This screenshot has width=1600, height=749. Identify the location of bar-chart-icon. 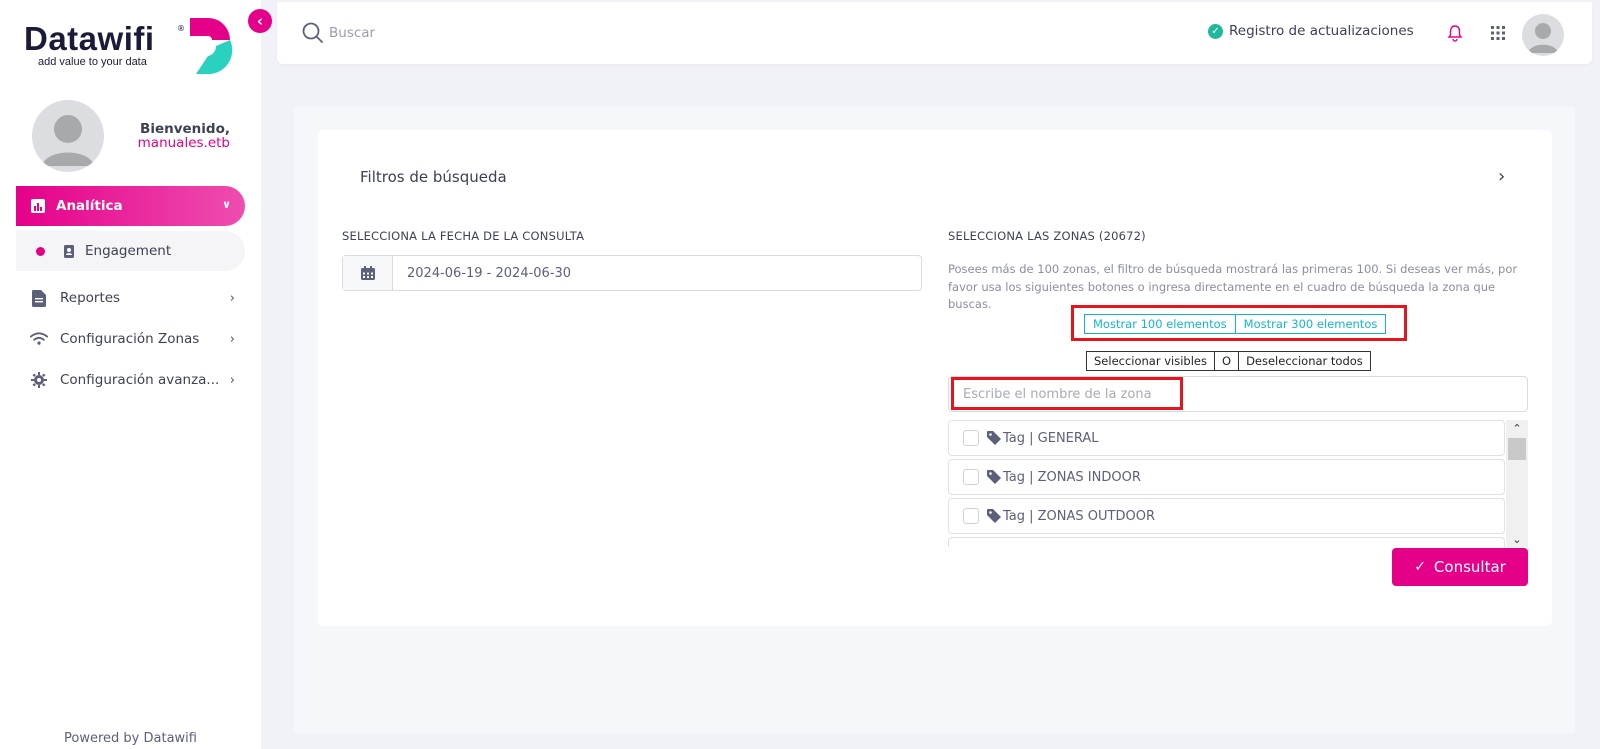
(38, 206).